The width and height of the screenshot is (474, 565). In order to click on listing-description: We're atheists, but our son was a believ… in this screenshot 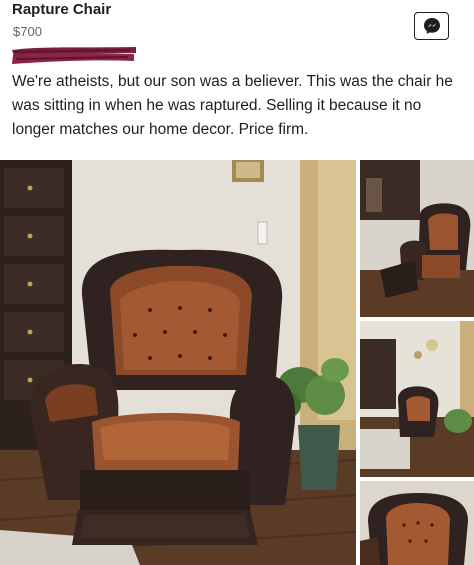, I will do `click(232, 105)`.